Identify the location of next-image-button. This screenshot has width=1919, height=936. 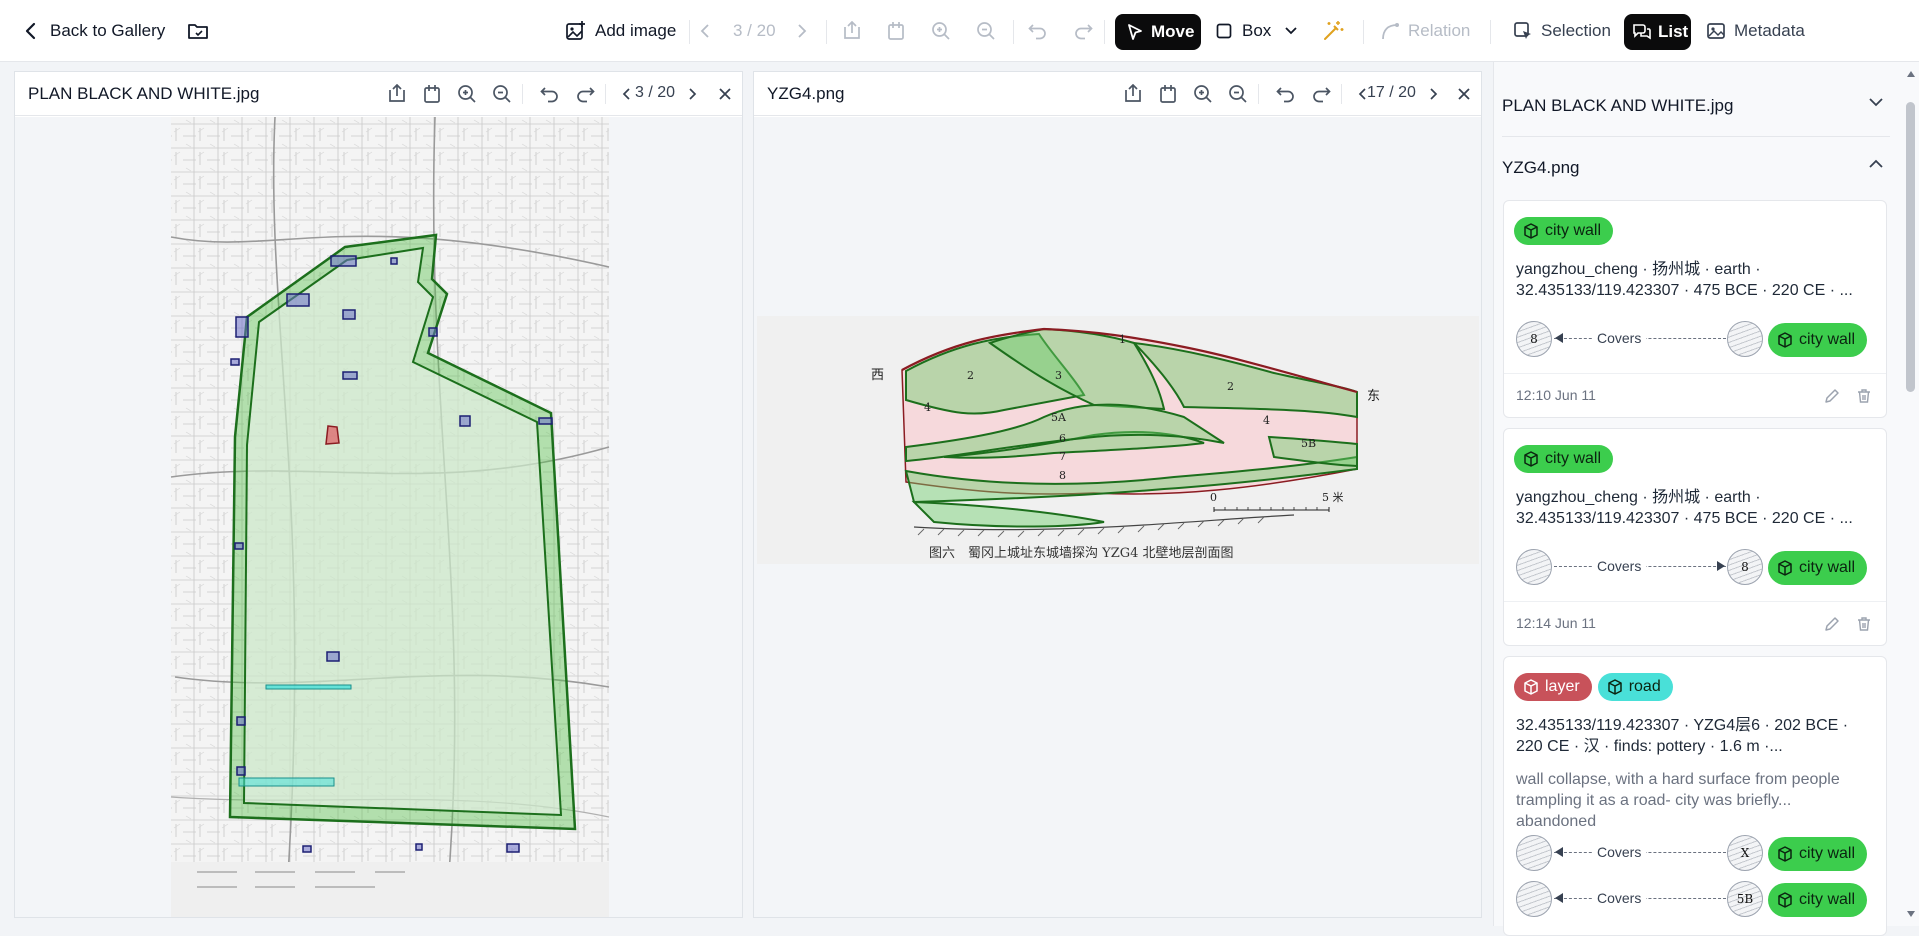
(802, 31).